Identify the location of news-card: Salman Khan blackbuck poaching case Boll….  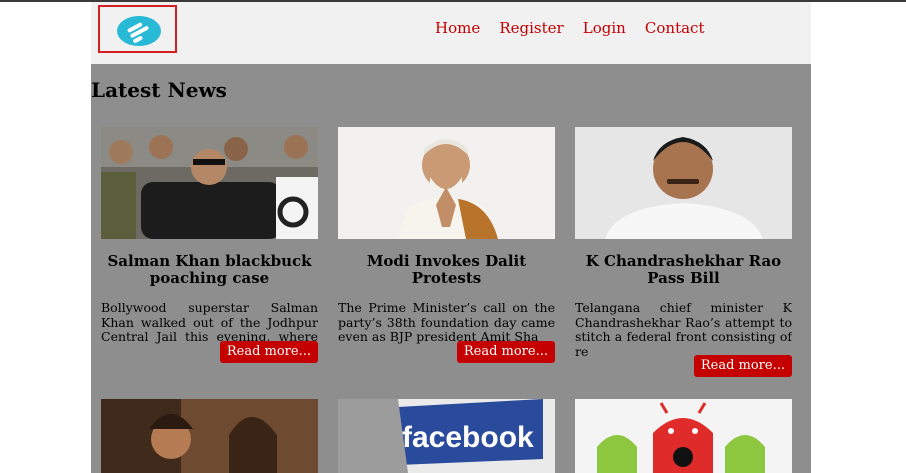
(209, 245).